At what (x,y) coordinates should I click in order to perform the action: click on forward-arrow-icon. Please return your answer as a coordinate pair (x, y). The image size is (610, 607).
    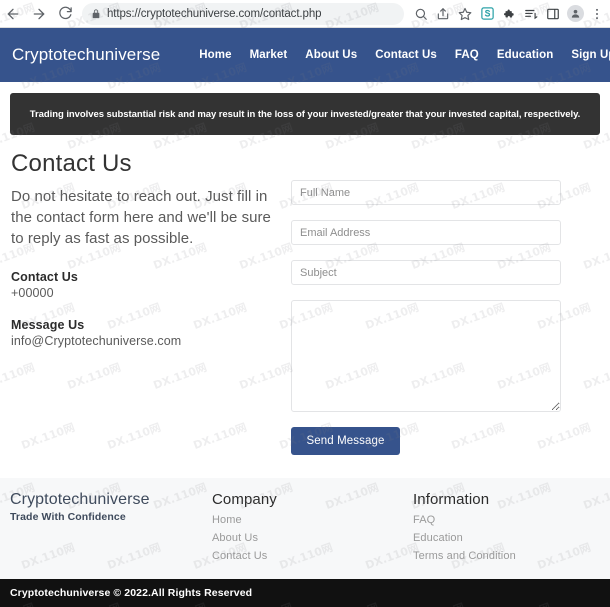
    Looking at the image, I should click on (39, 14).